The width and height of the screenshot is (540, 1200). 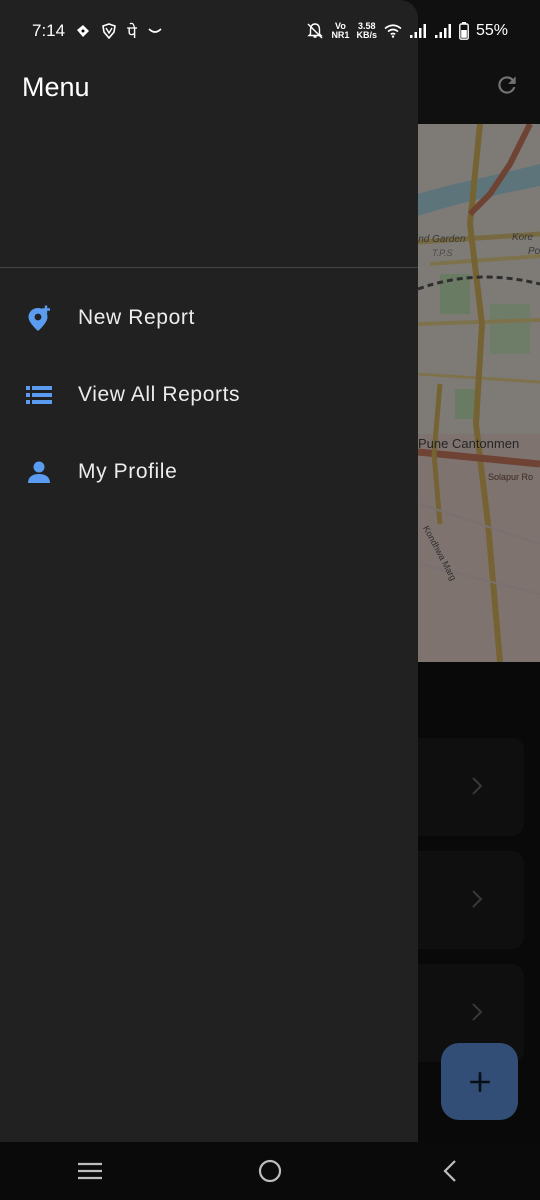 What do you see at coordinates (136, 317) in the screenshot?
I see `menu-item-label: New Report` at bounding box center [136, 317].